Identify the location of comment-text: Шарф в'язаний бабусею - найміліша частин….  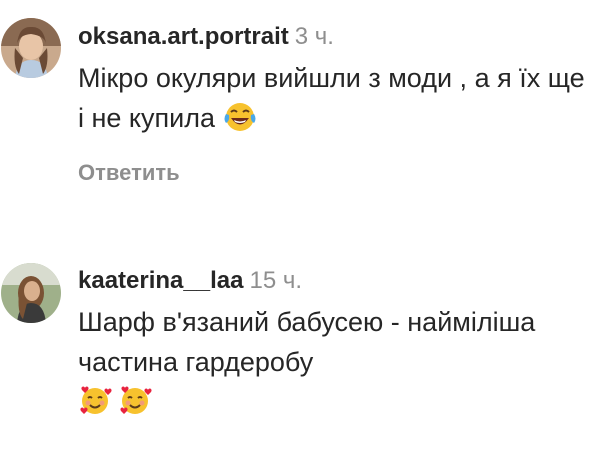
(307, 342).